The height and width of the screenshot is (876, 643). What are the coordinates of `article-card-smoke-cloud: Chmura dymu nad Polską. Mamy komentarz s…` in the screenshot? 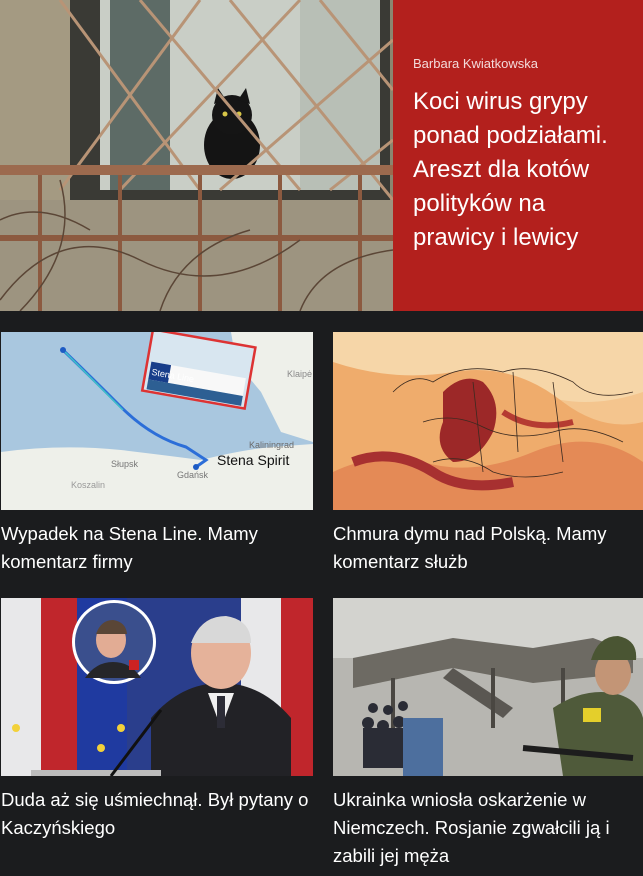 It's located at (488, 454).